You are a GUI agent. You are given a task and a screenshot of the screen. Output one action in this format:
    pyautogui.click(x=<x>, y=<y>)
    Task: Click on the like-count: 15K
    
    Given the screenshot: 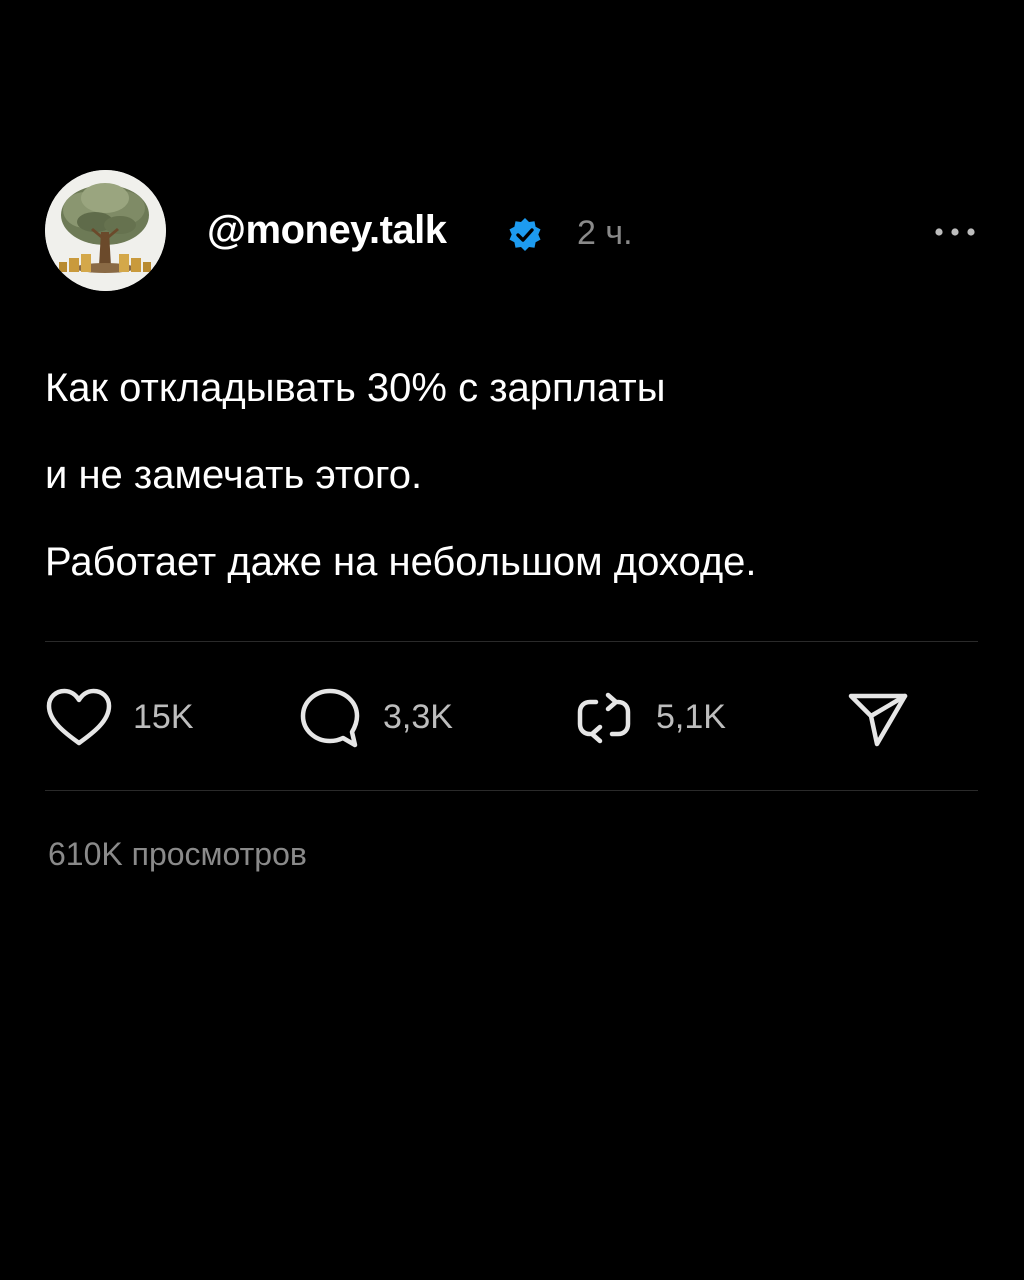 What is the action you would take?
    pyautogui.click(x=163, y=717)
    